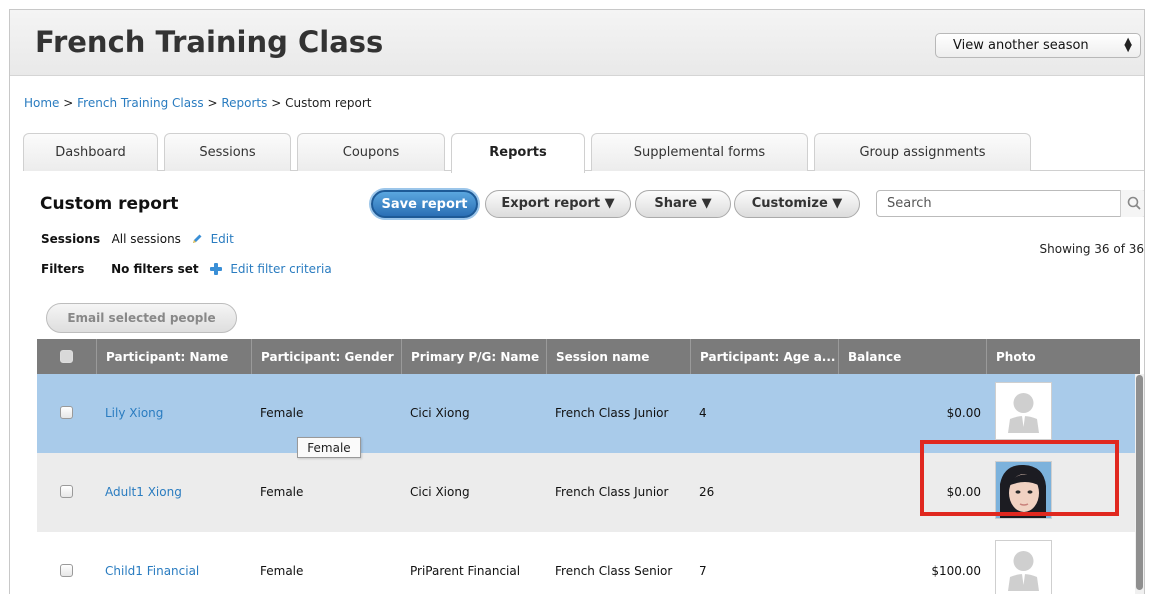 The width and height of the screenshot is (1154, 594). I want to click on search-placeholder: Search, so click(909, 203).